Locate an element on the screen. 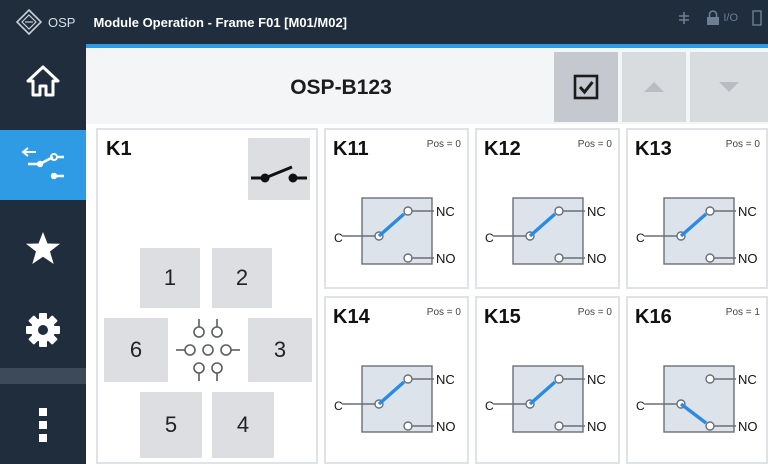 The width and height of the screenshot is (768, 464). sidebar-item-more is located at coordinates (43, 425).